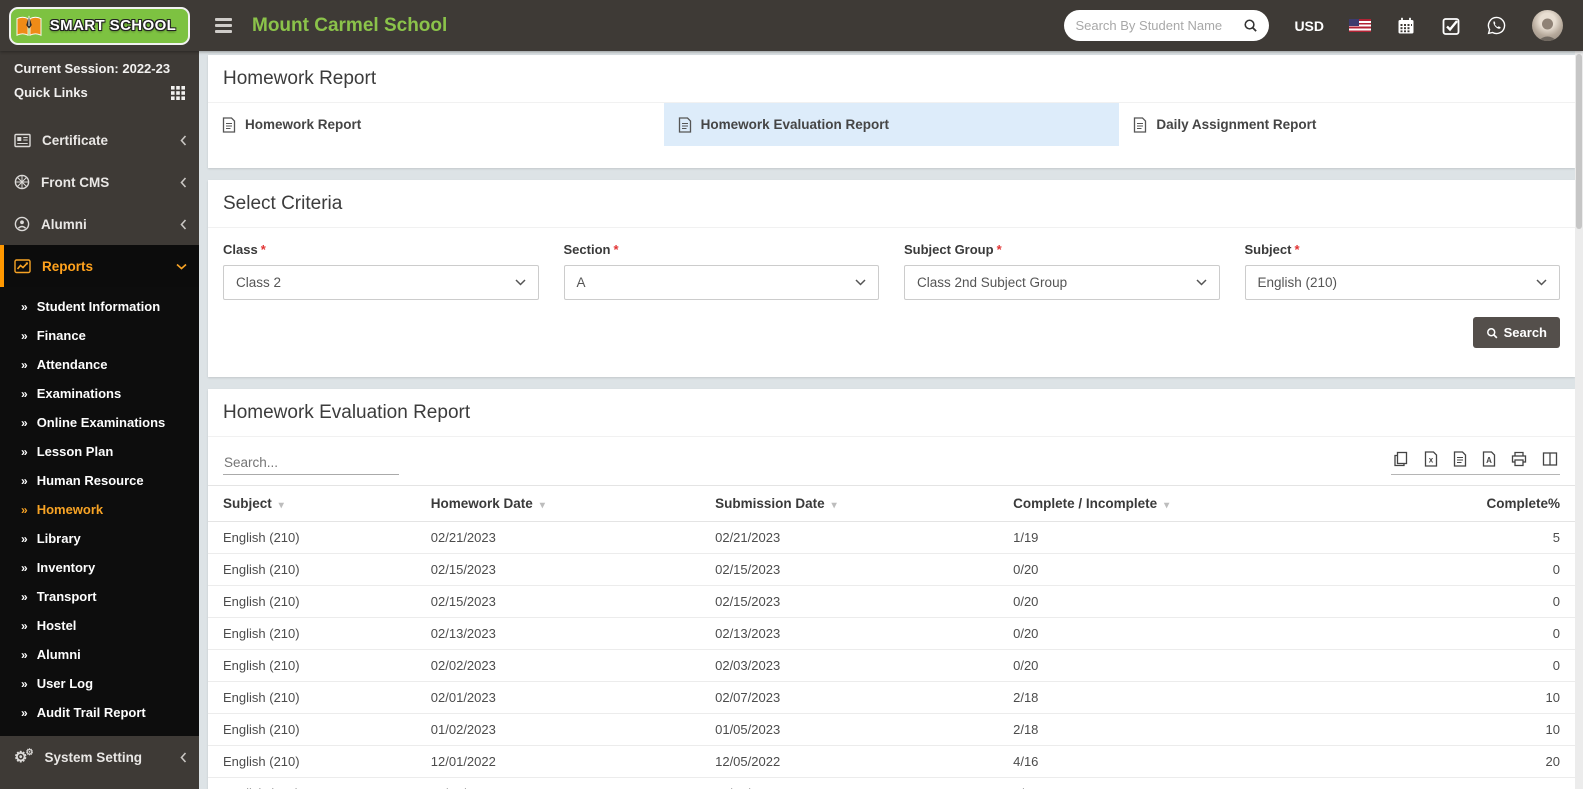 The height and width of the screenshot is (789, 1583). I want to click on homework-date-cell: 02/15/2023, so click(558, 601).